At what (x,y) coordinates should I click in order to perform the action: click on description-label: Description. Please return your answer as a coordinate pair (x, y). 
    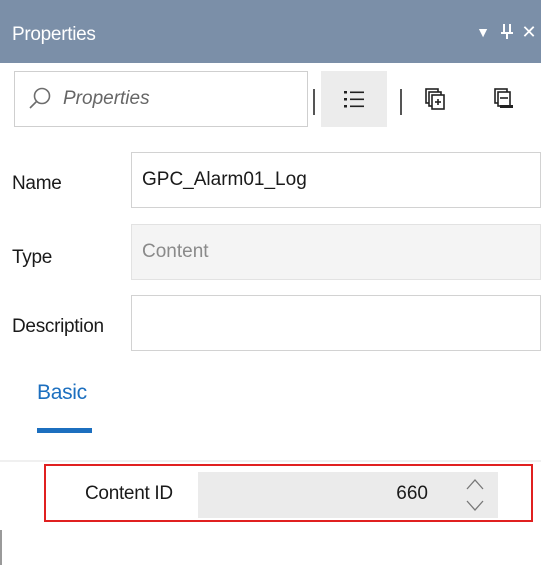
    Looking at the image, I should click on (58, 326).